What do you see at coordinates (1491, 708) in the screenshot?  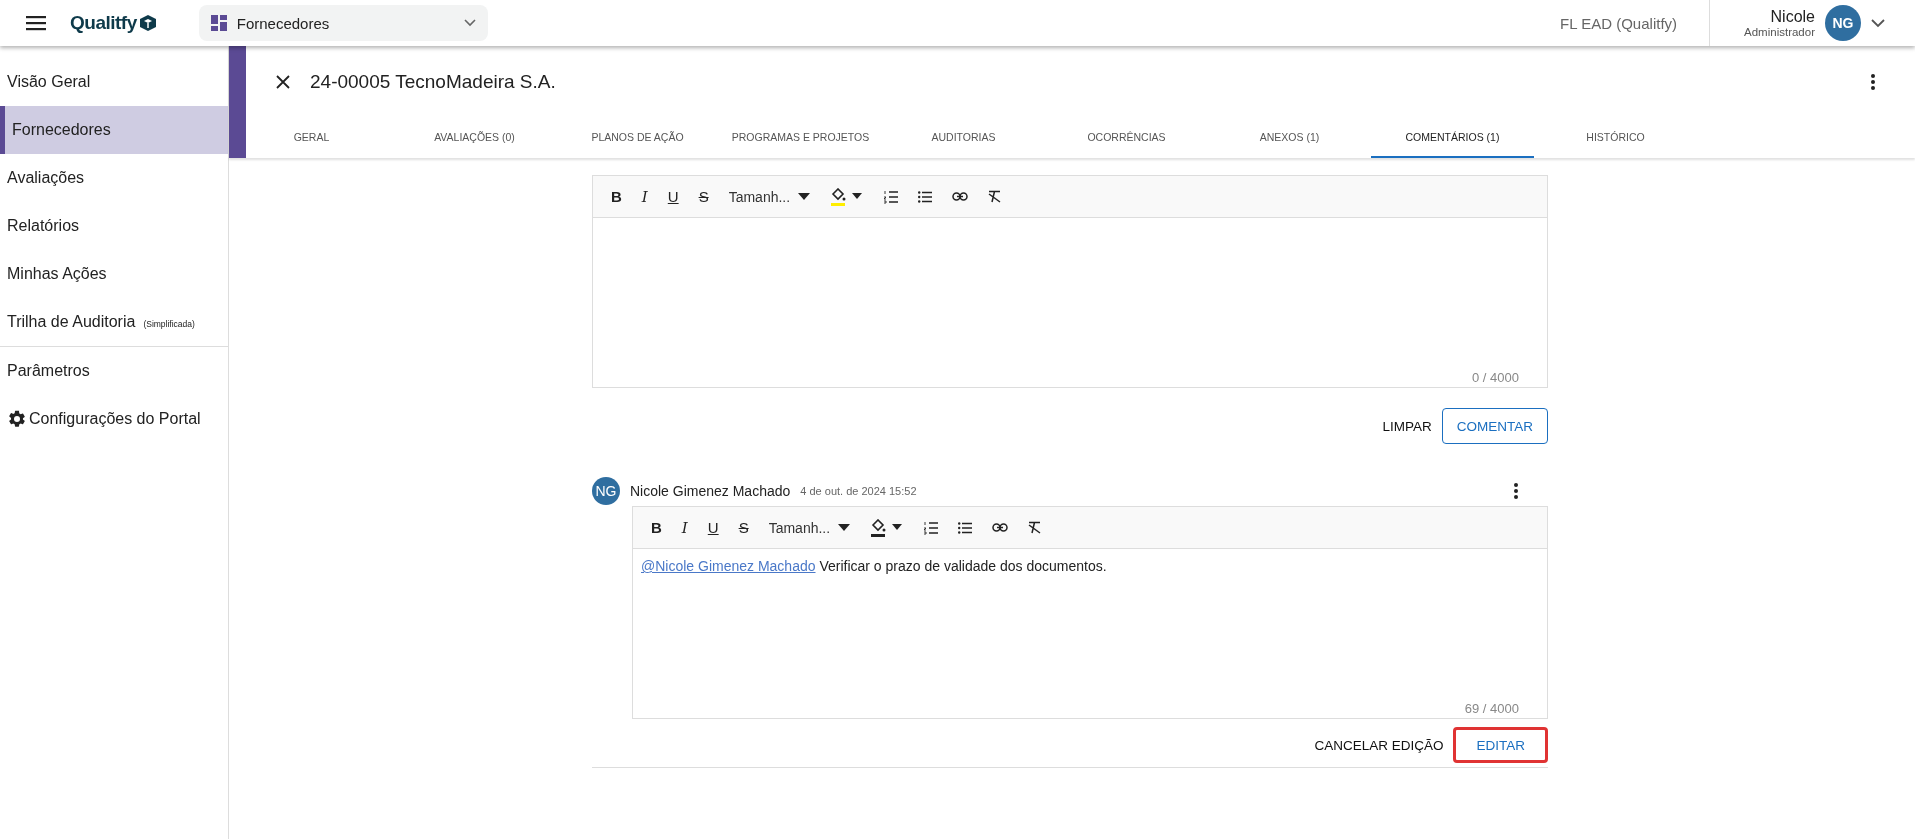 I see `character-counter: 69 / 4000` at bounding box center [1491, 708].